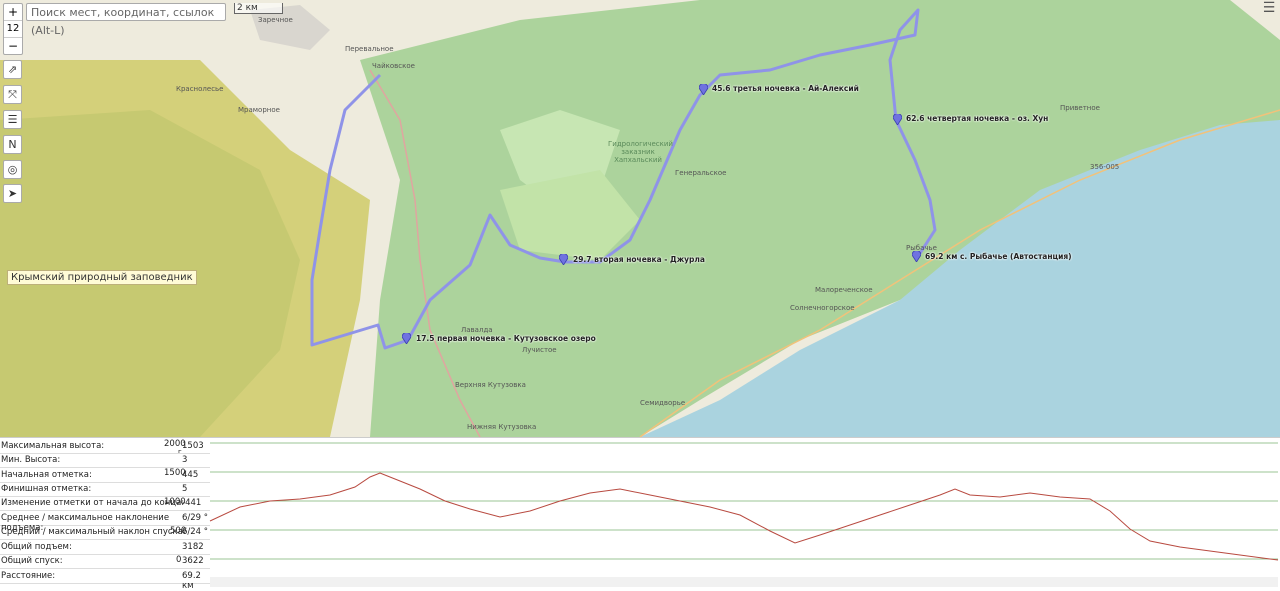  What do you see at coordinates (744, 516) in the screenshot?
I see `elevation-line` at bounding box center [744, 516].